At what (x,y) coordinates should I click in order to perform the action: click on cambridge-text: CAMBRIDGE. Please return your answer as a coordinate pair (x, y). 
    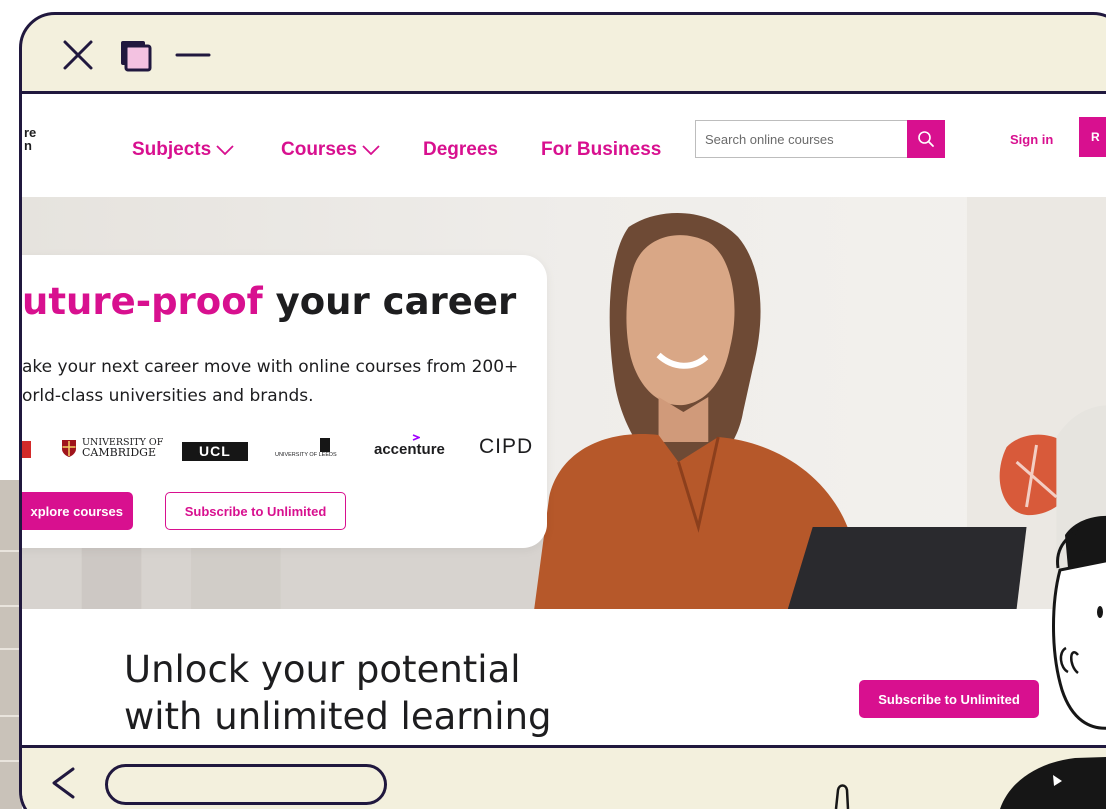
    Looking at the image, I should click on (119, 452).